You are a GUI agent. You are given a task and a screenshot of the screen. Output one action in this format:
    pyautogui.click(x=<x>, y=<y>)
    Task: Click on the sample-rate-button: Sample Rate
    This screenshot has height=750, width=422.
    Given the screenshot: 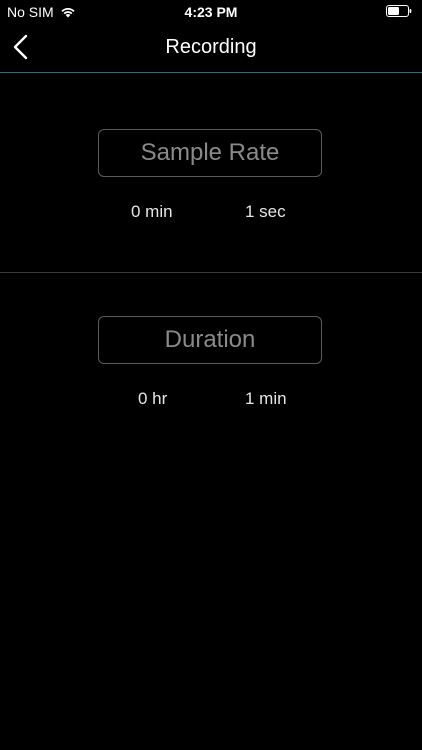 What is the action you would take?
    pyautogui.click(x=210, y=153)
    